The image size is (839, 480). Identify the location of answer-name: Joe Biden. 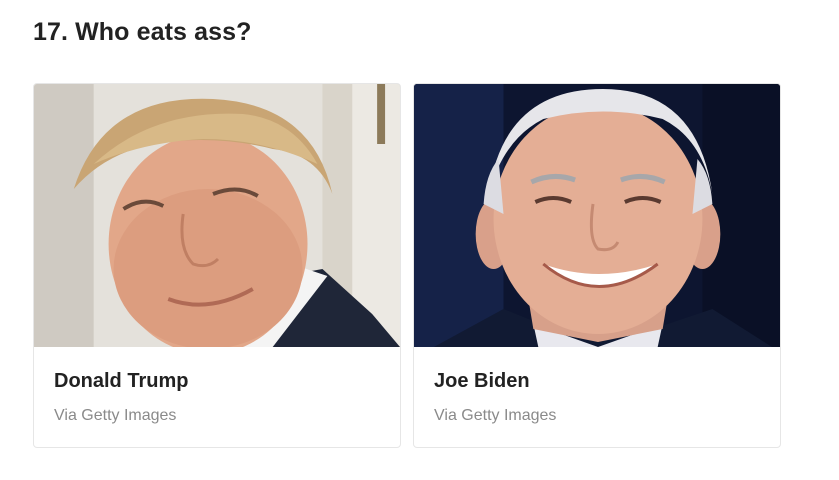
(482, 381).